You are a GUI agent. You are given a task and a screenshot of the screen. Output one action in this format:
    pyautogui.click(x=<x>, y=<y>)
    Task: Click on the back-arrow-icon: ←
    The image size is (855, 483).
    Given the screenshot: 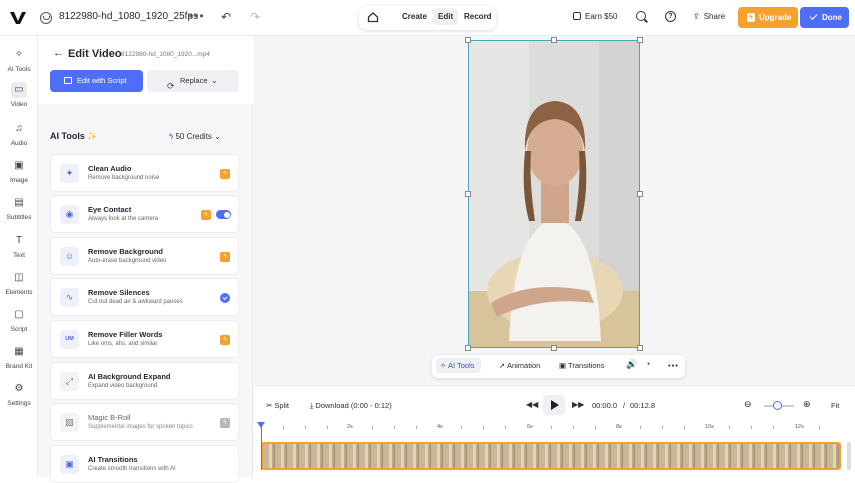 What is the action you would take?
    pyautogui.click(x=58, y=53)
    